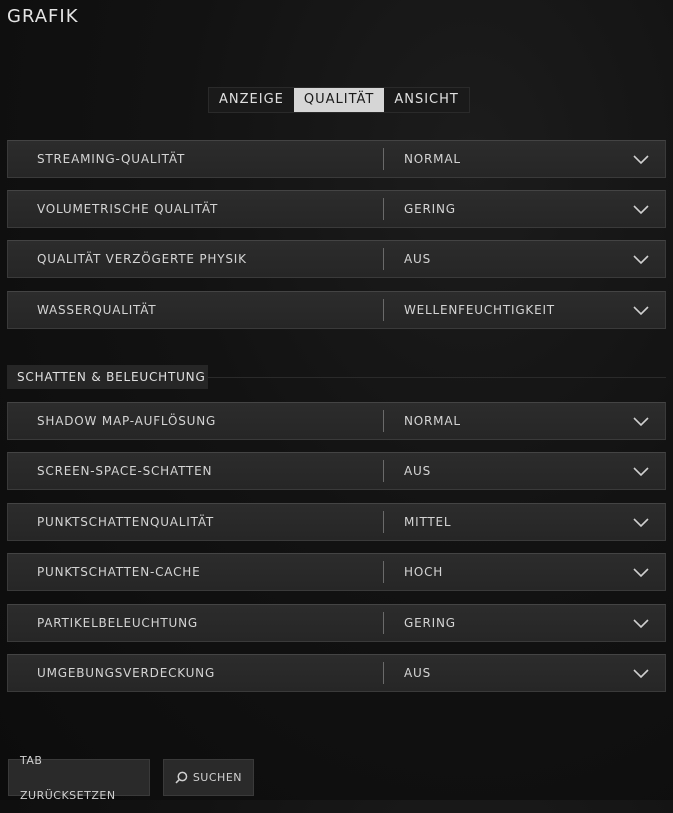 This screenshot has width=673, height=813. I want to click on setting-label: WASSERQUALITÄT, so click(97, 310).